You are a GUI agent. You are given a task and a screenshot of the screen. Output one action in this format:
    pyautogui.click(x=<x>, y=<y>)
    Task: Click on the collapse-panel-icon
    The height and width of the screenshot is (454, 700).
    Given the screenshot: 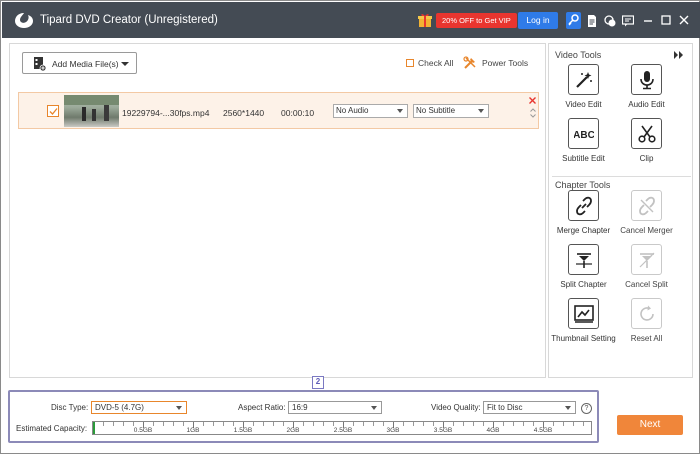 What is the action you would take?
    pyautogui.click(x=679, y=55)
    